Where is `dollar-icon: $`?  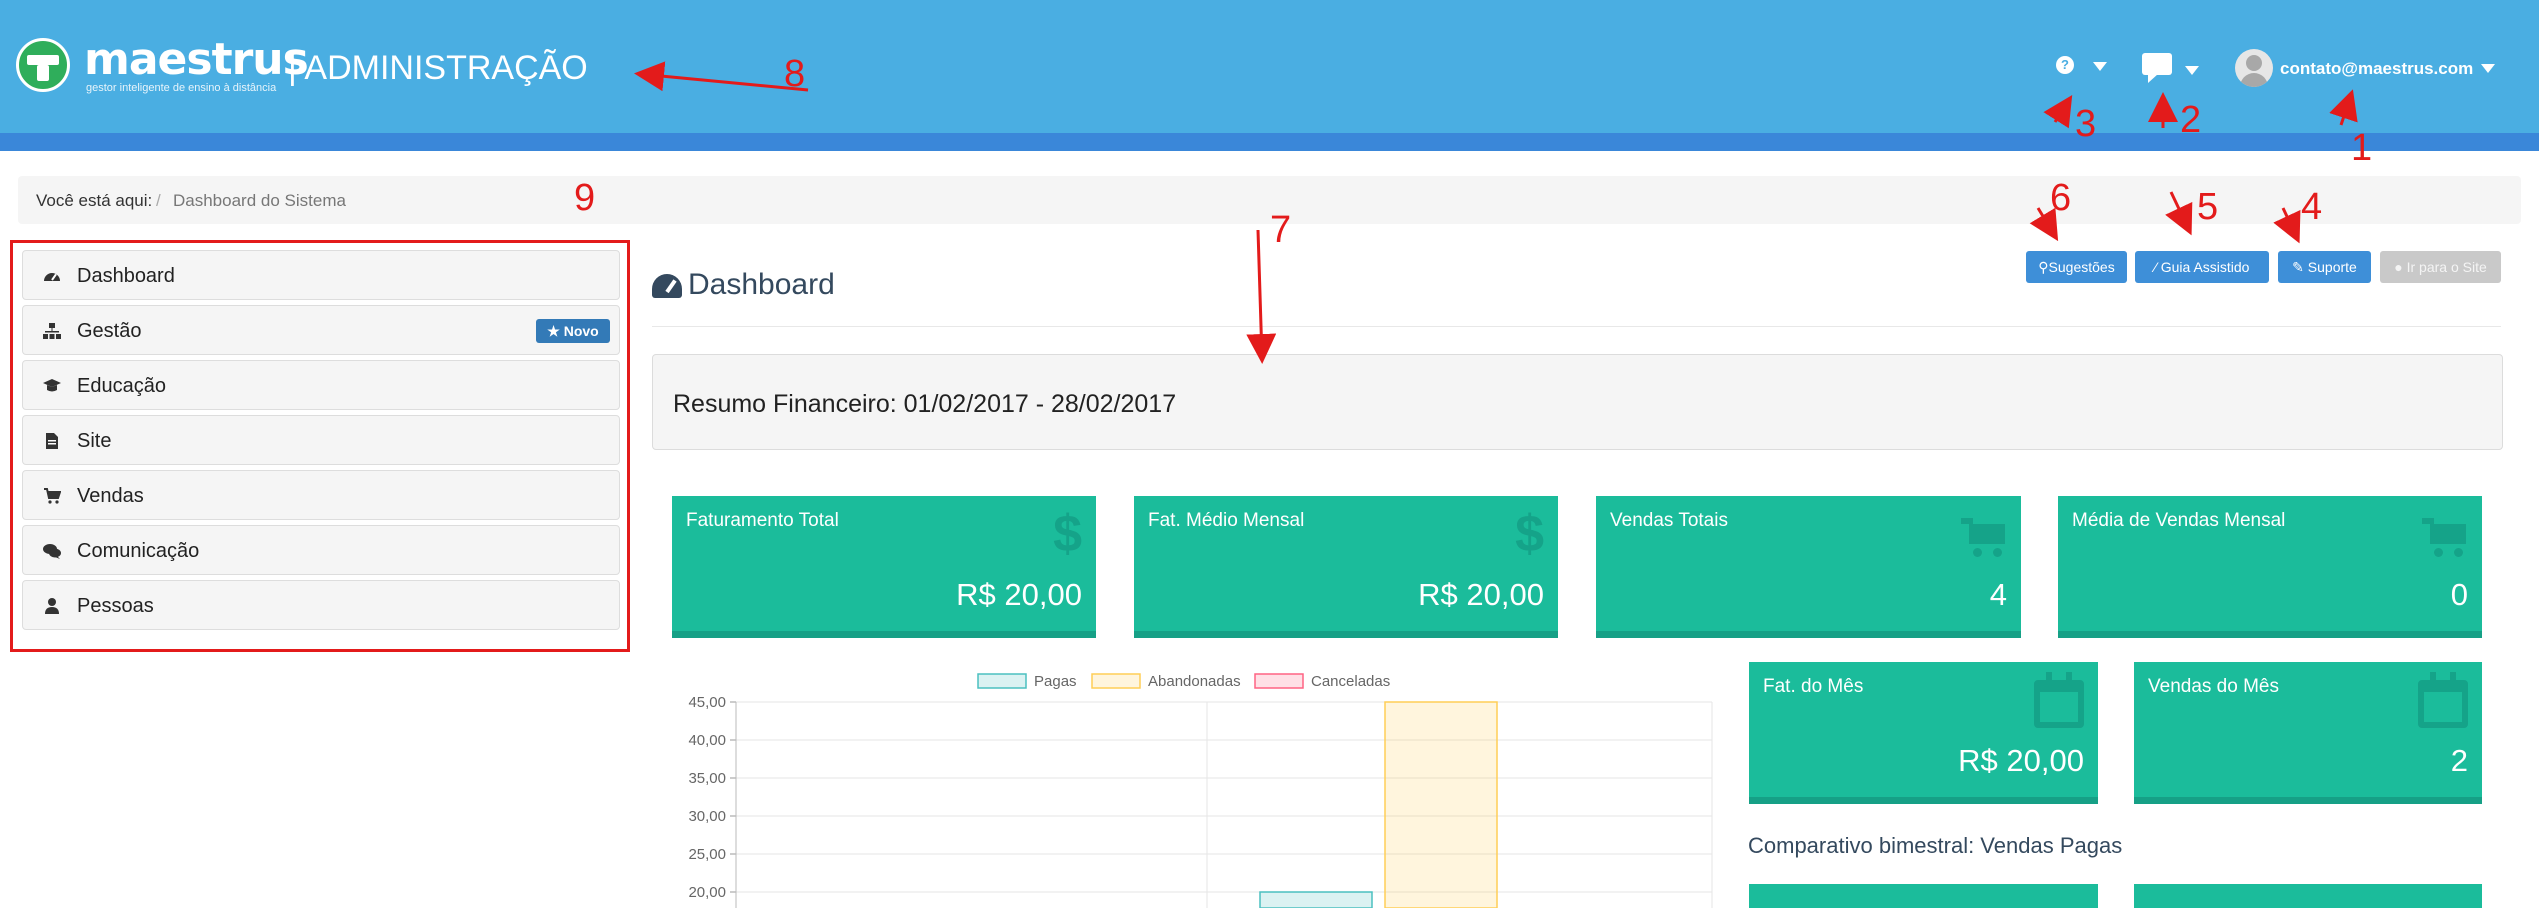
dollar-icon: $ is located at coordinates (1067, 534).